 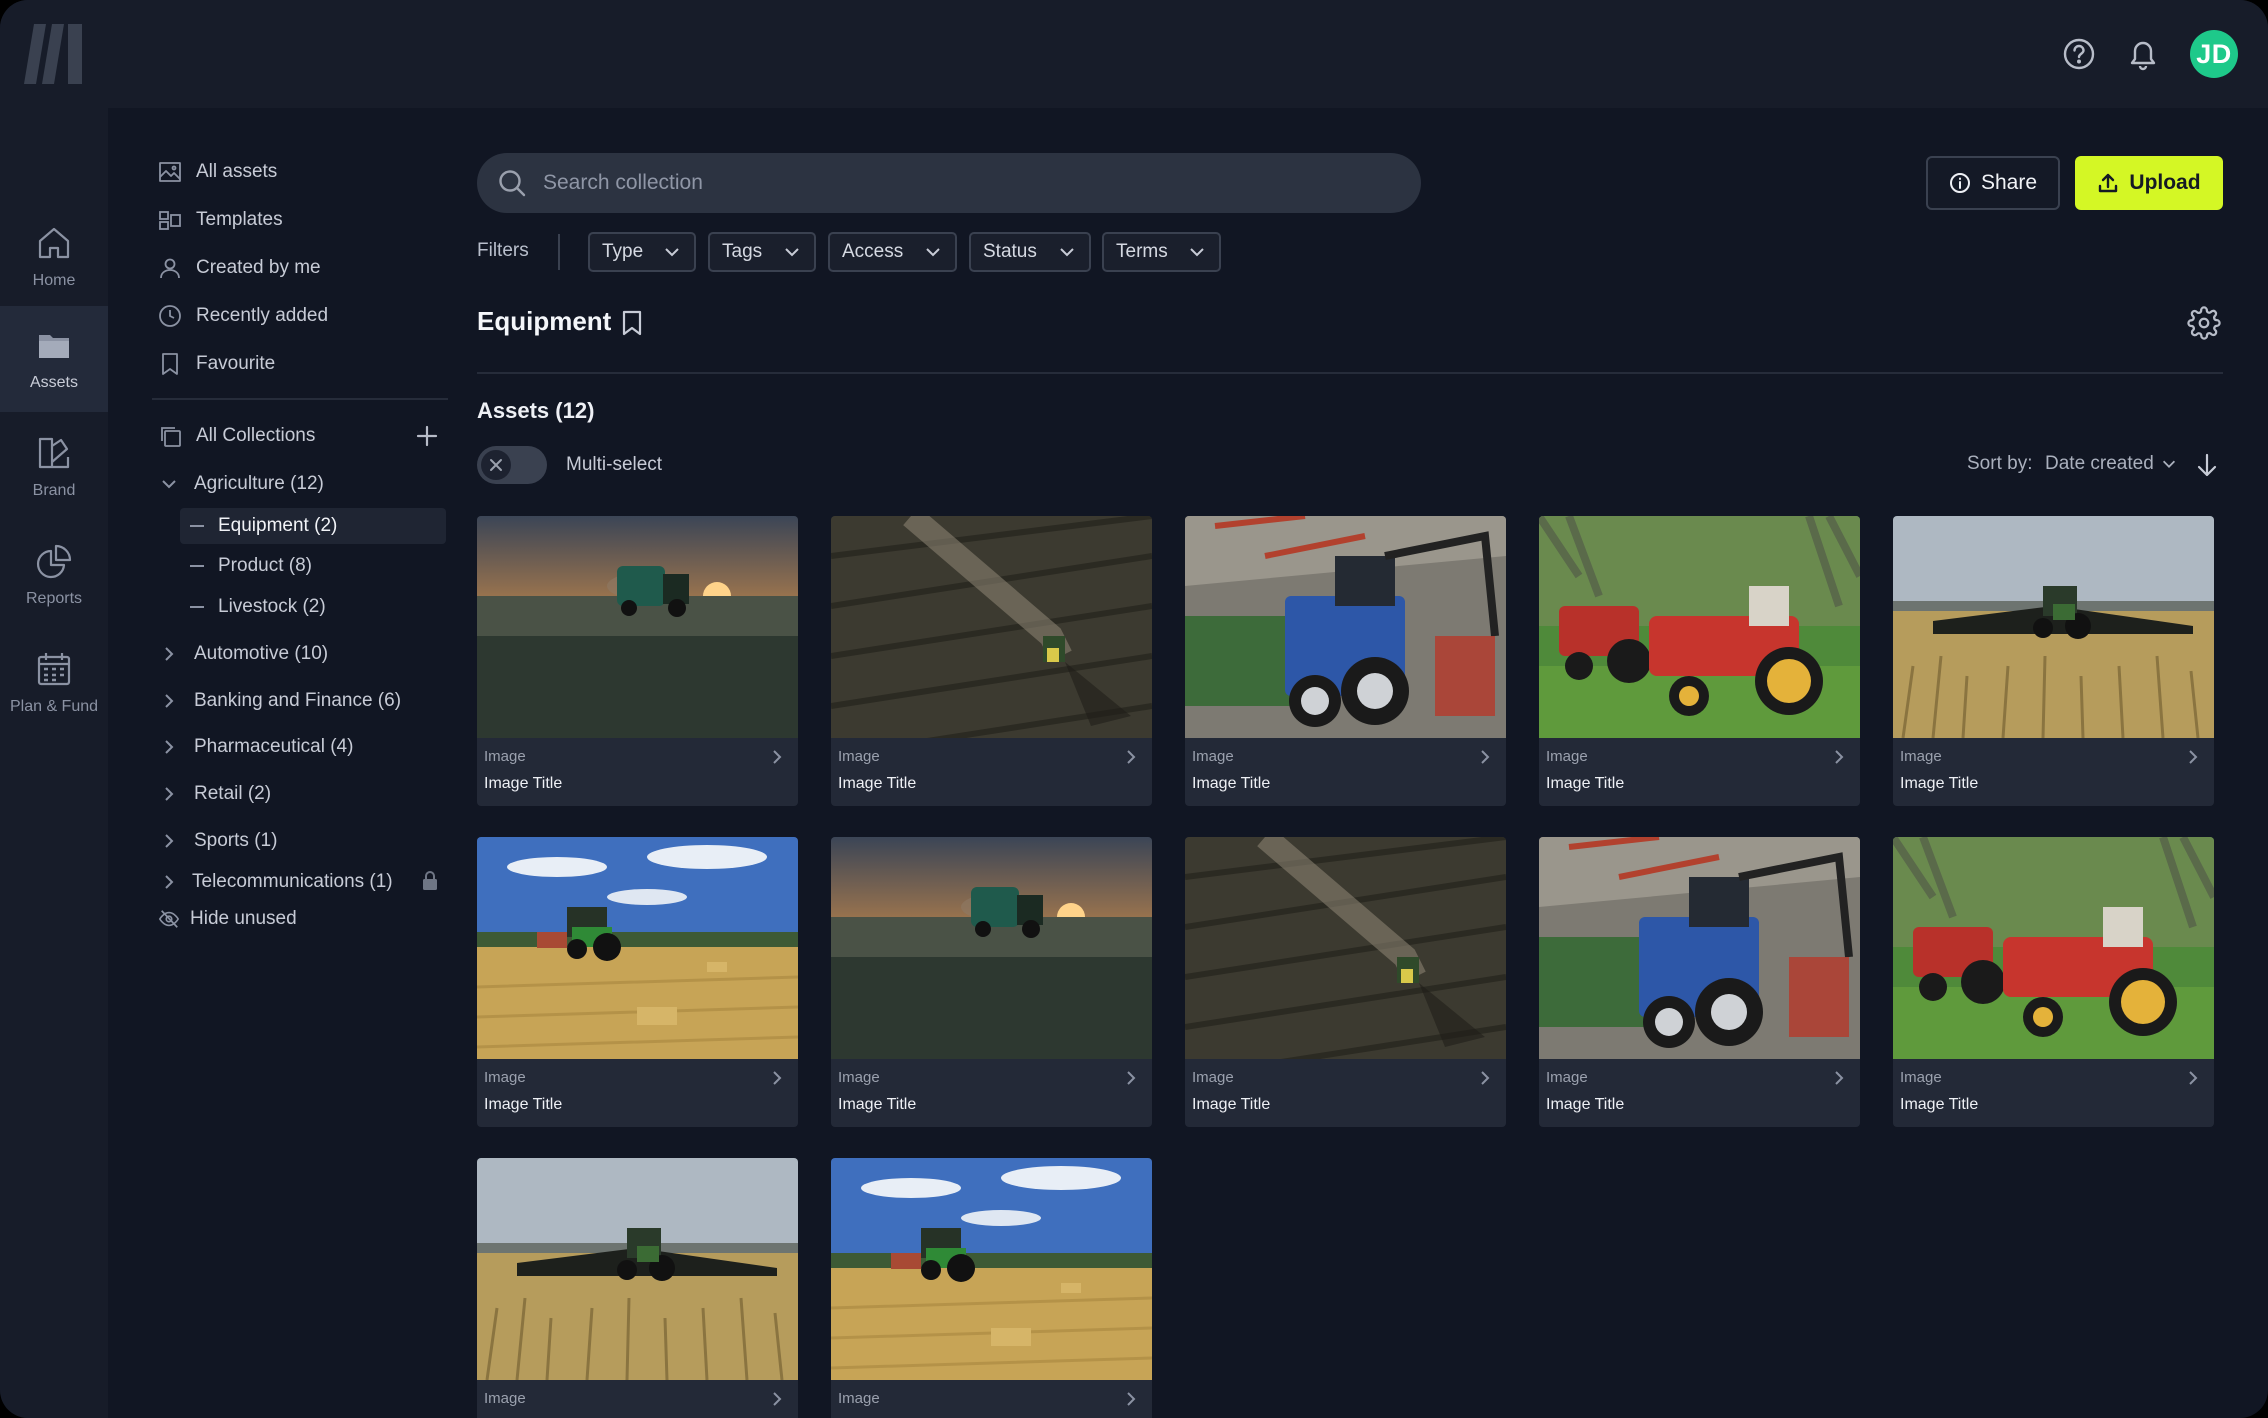 What do you see at coordinates (241, 484) in the screenshot?
I see `tree-item-agriculture: Agriculture (12)` at bounding box center [241, 484].